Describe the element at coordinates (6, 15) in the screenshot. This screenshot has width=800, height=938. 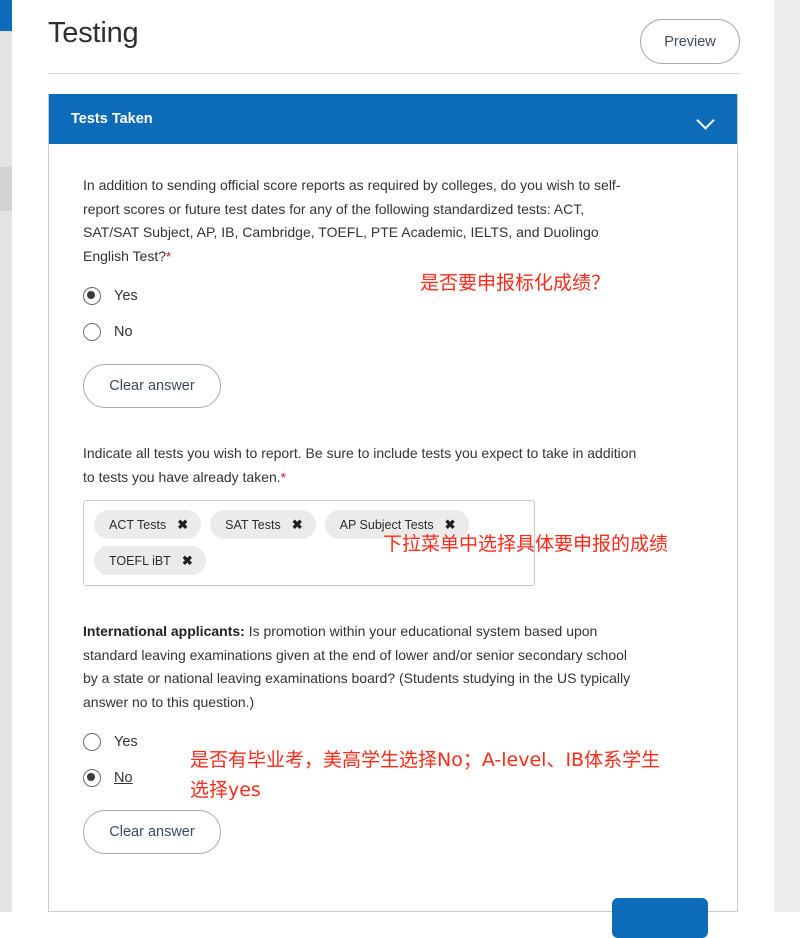
I see `left-rail-accent-block` at that location.